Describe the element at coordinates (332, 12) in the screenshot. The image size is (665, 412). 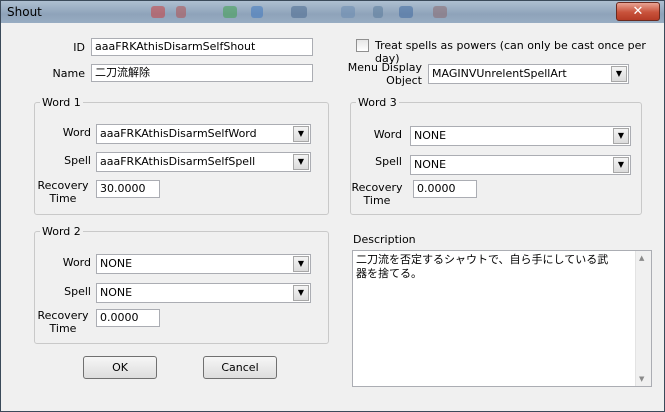
I see `title-bar: Shout ✕` at that location.